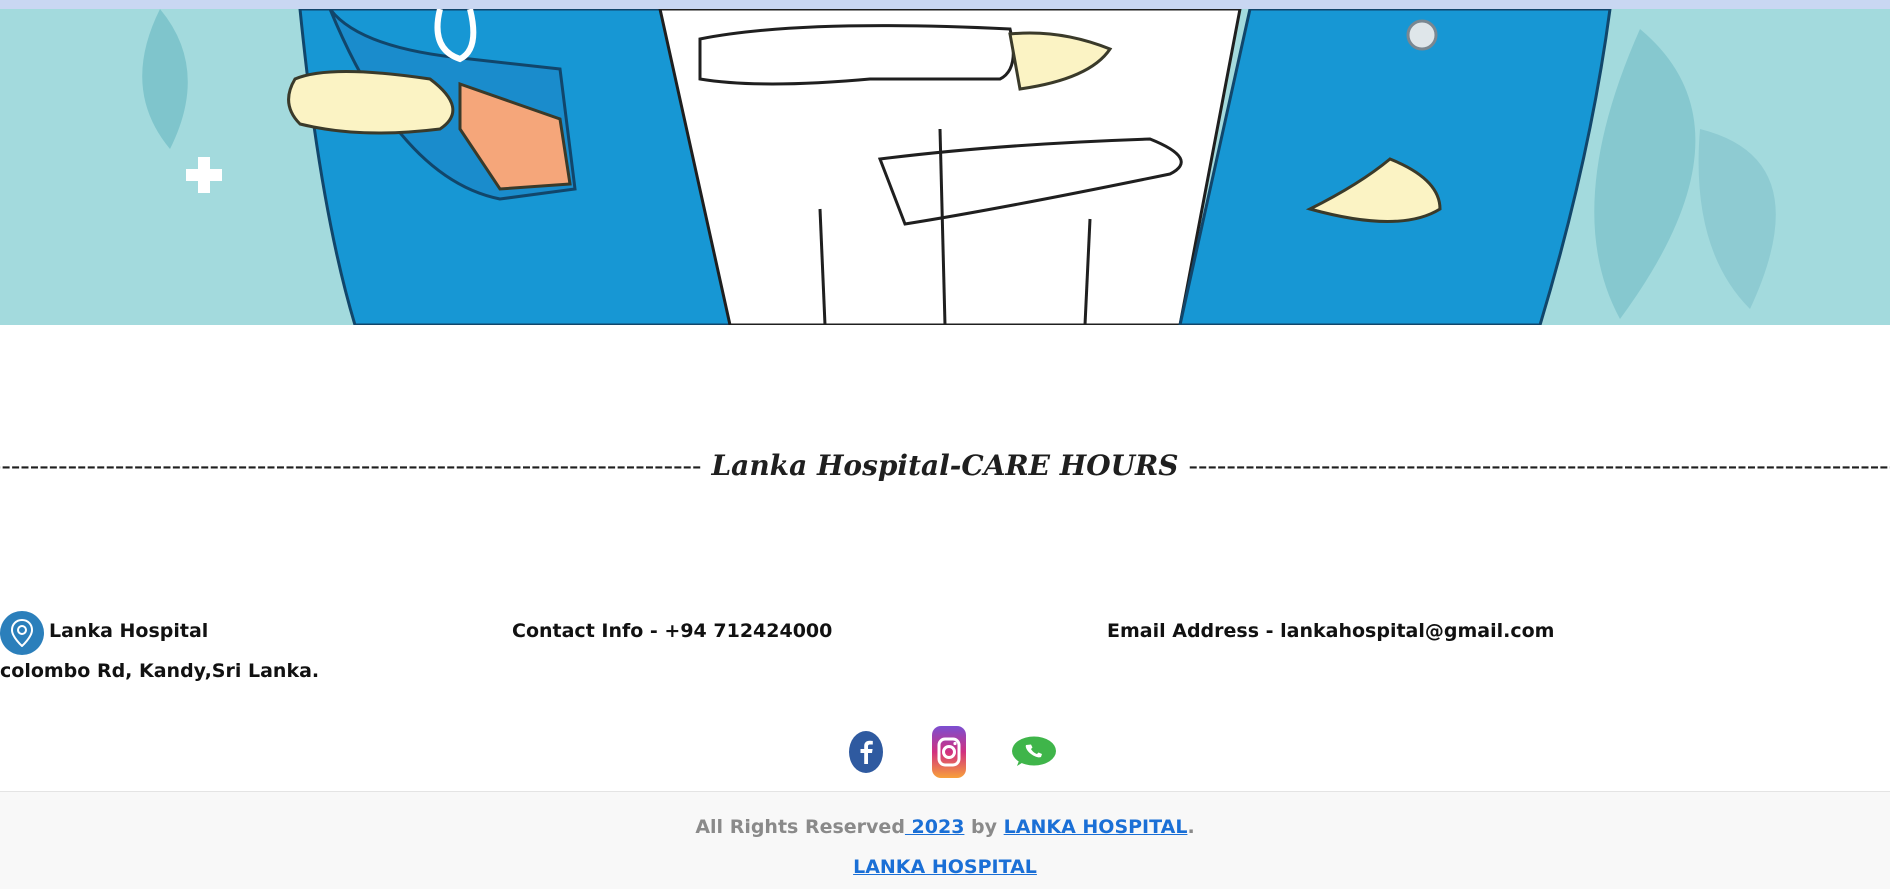 Image resolution: width=1890 pixels, height=889 pixels. I want to click on hospital-address: colombo Rd, Kandy,Sri Lanka., so click(160, 671).